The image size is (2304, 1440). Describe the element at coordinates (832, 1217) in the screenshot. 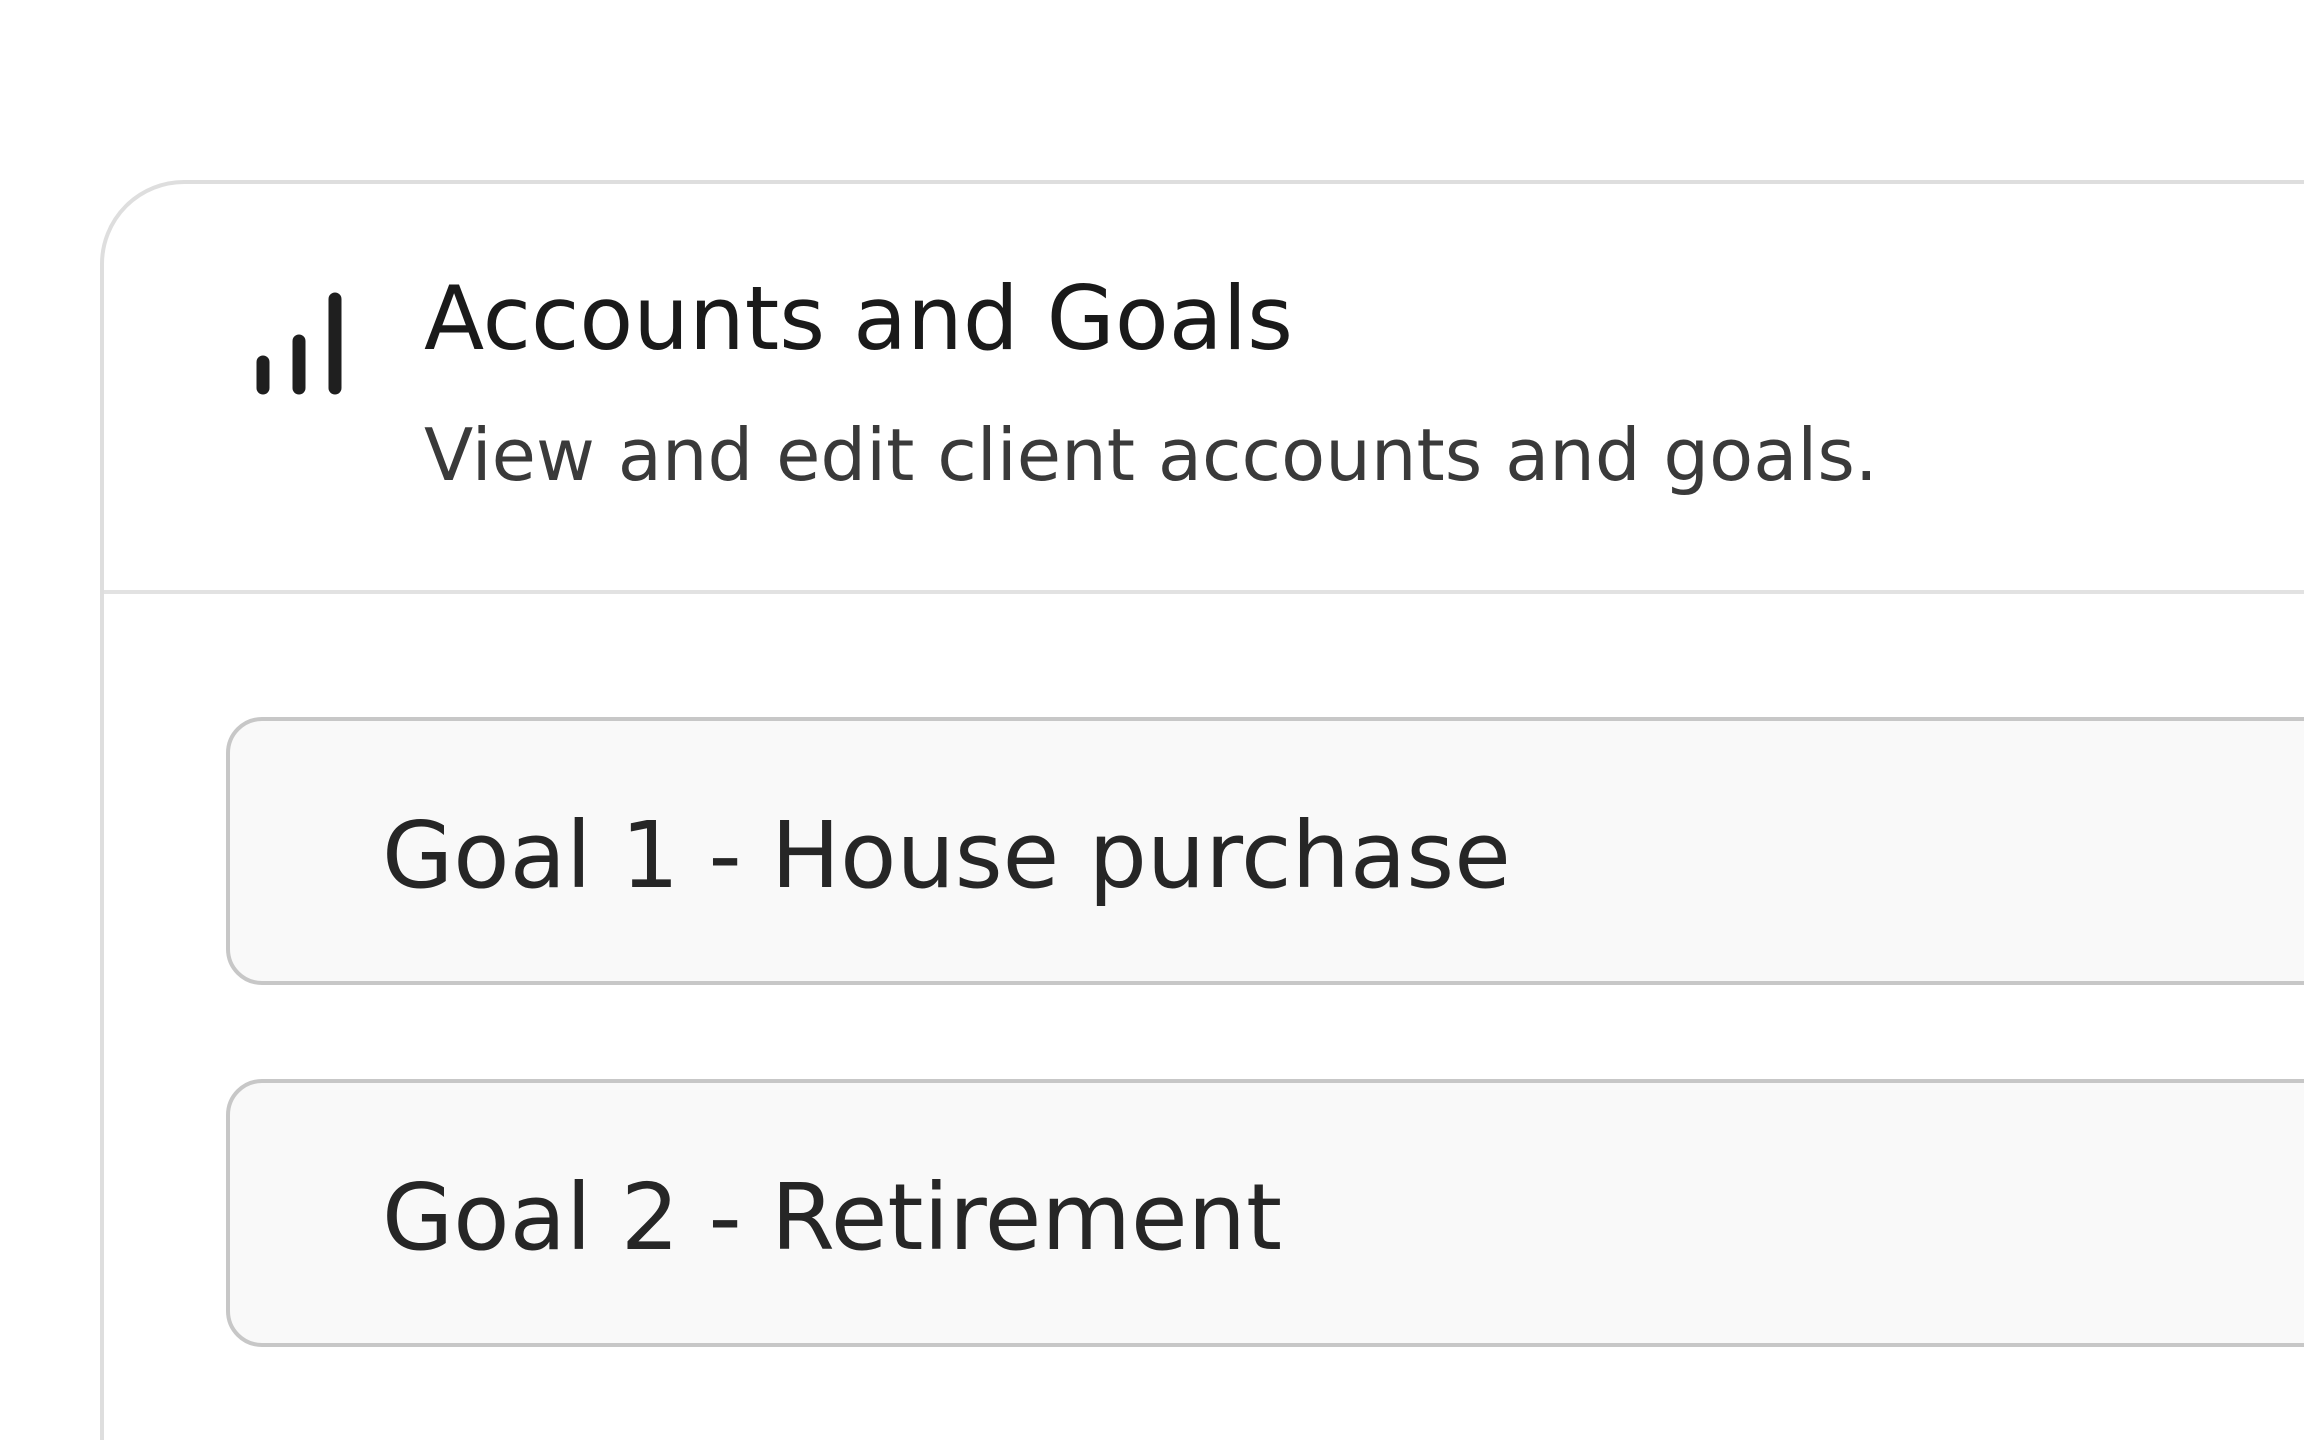

I see `goal-label: Goal 2 - Retirement` at that location.